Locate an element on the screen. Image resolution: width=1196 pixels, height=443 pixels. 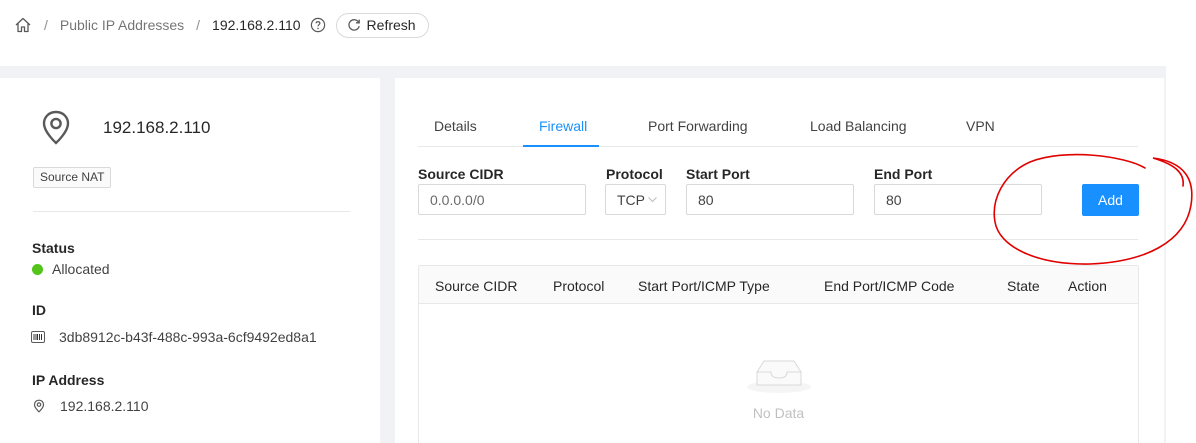
source-cidr-input is located at coordinates (502, 199).